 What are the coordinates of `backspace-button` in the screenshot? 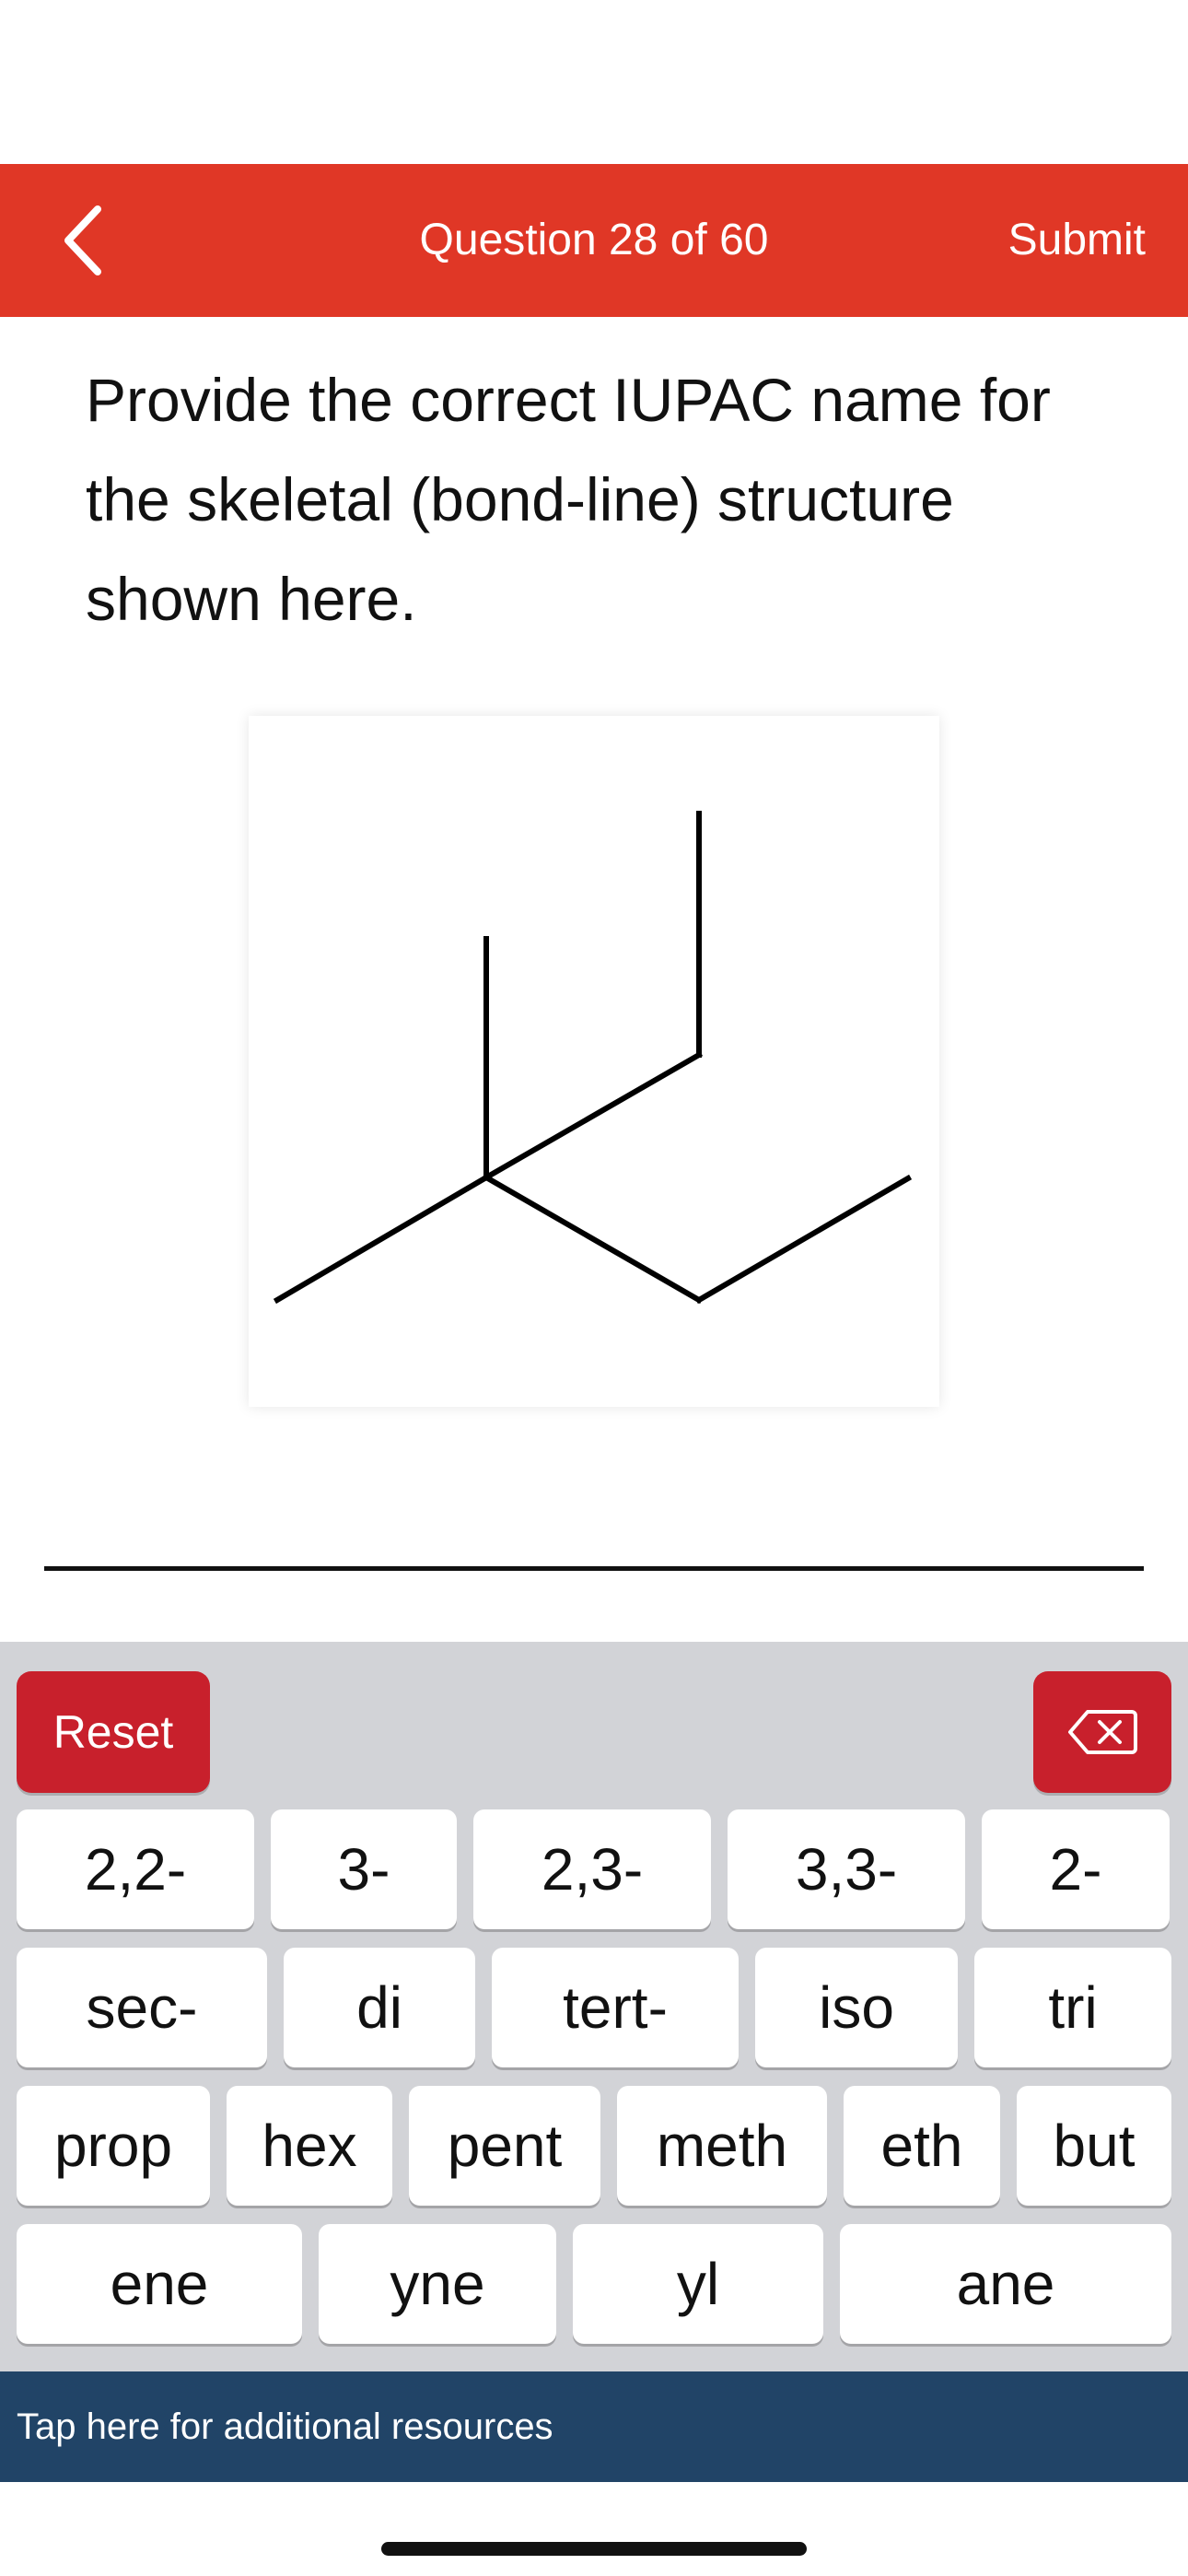 It's located at (1102, 1732).